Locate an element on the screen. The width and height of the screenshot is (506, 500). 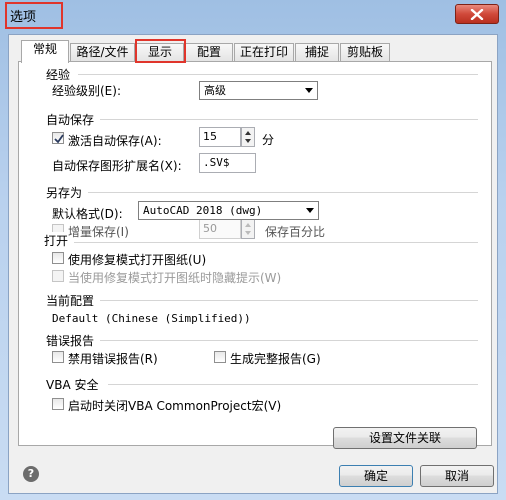
autosave-checkbox is located at coordinates (58, 138).